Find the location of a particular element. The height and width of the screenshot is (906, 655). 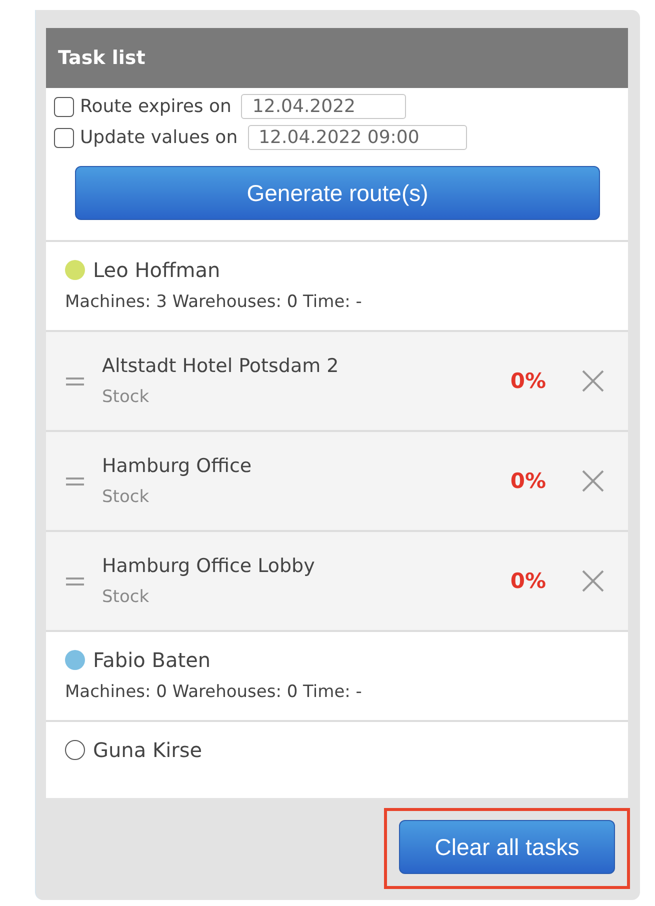

date-field: 12.04.2022 is located at coordinates (323, 106).